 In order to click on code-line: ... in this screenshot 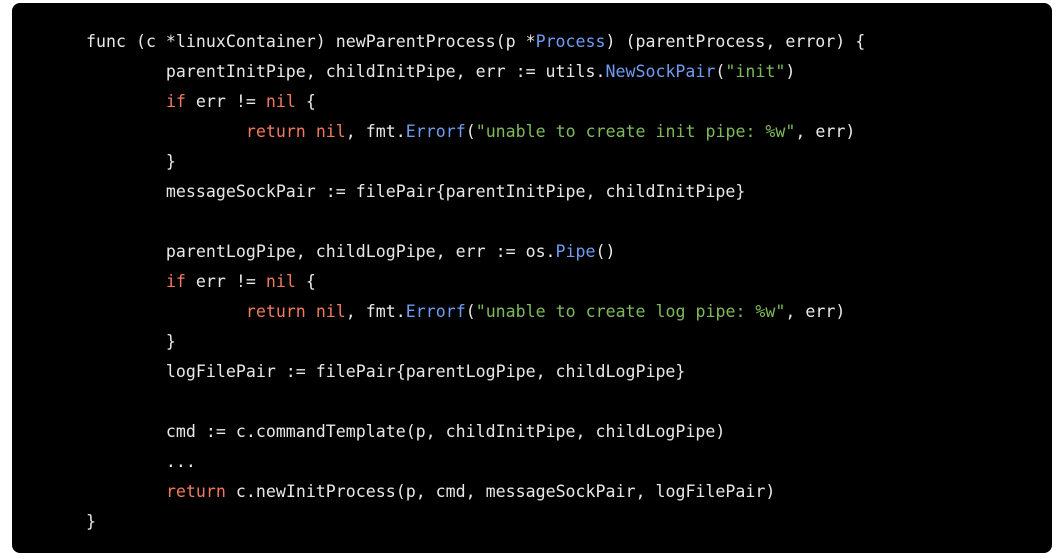, I will do `click(475, 462)`.